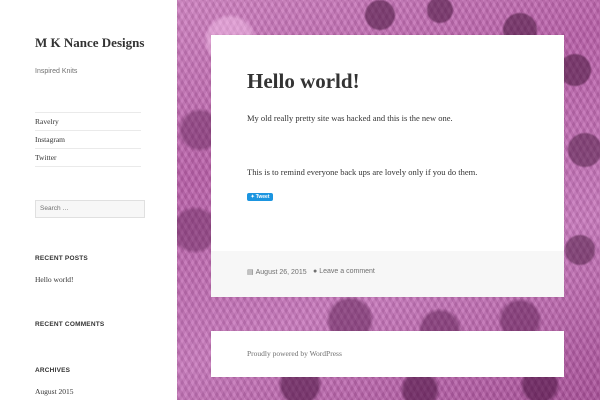 Image resolution: width=600 pixels, height=400 pixels. Describe the element at coordinates (387, 354) in the screenshot. I see `site-footer: Proudly powered by WordPress` at that location.